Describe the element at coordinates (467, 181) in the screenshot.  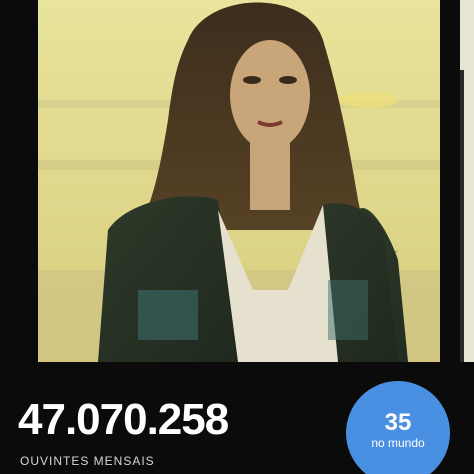
I see `adjacent-card-edge` at that location.